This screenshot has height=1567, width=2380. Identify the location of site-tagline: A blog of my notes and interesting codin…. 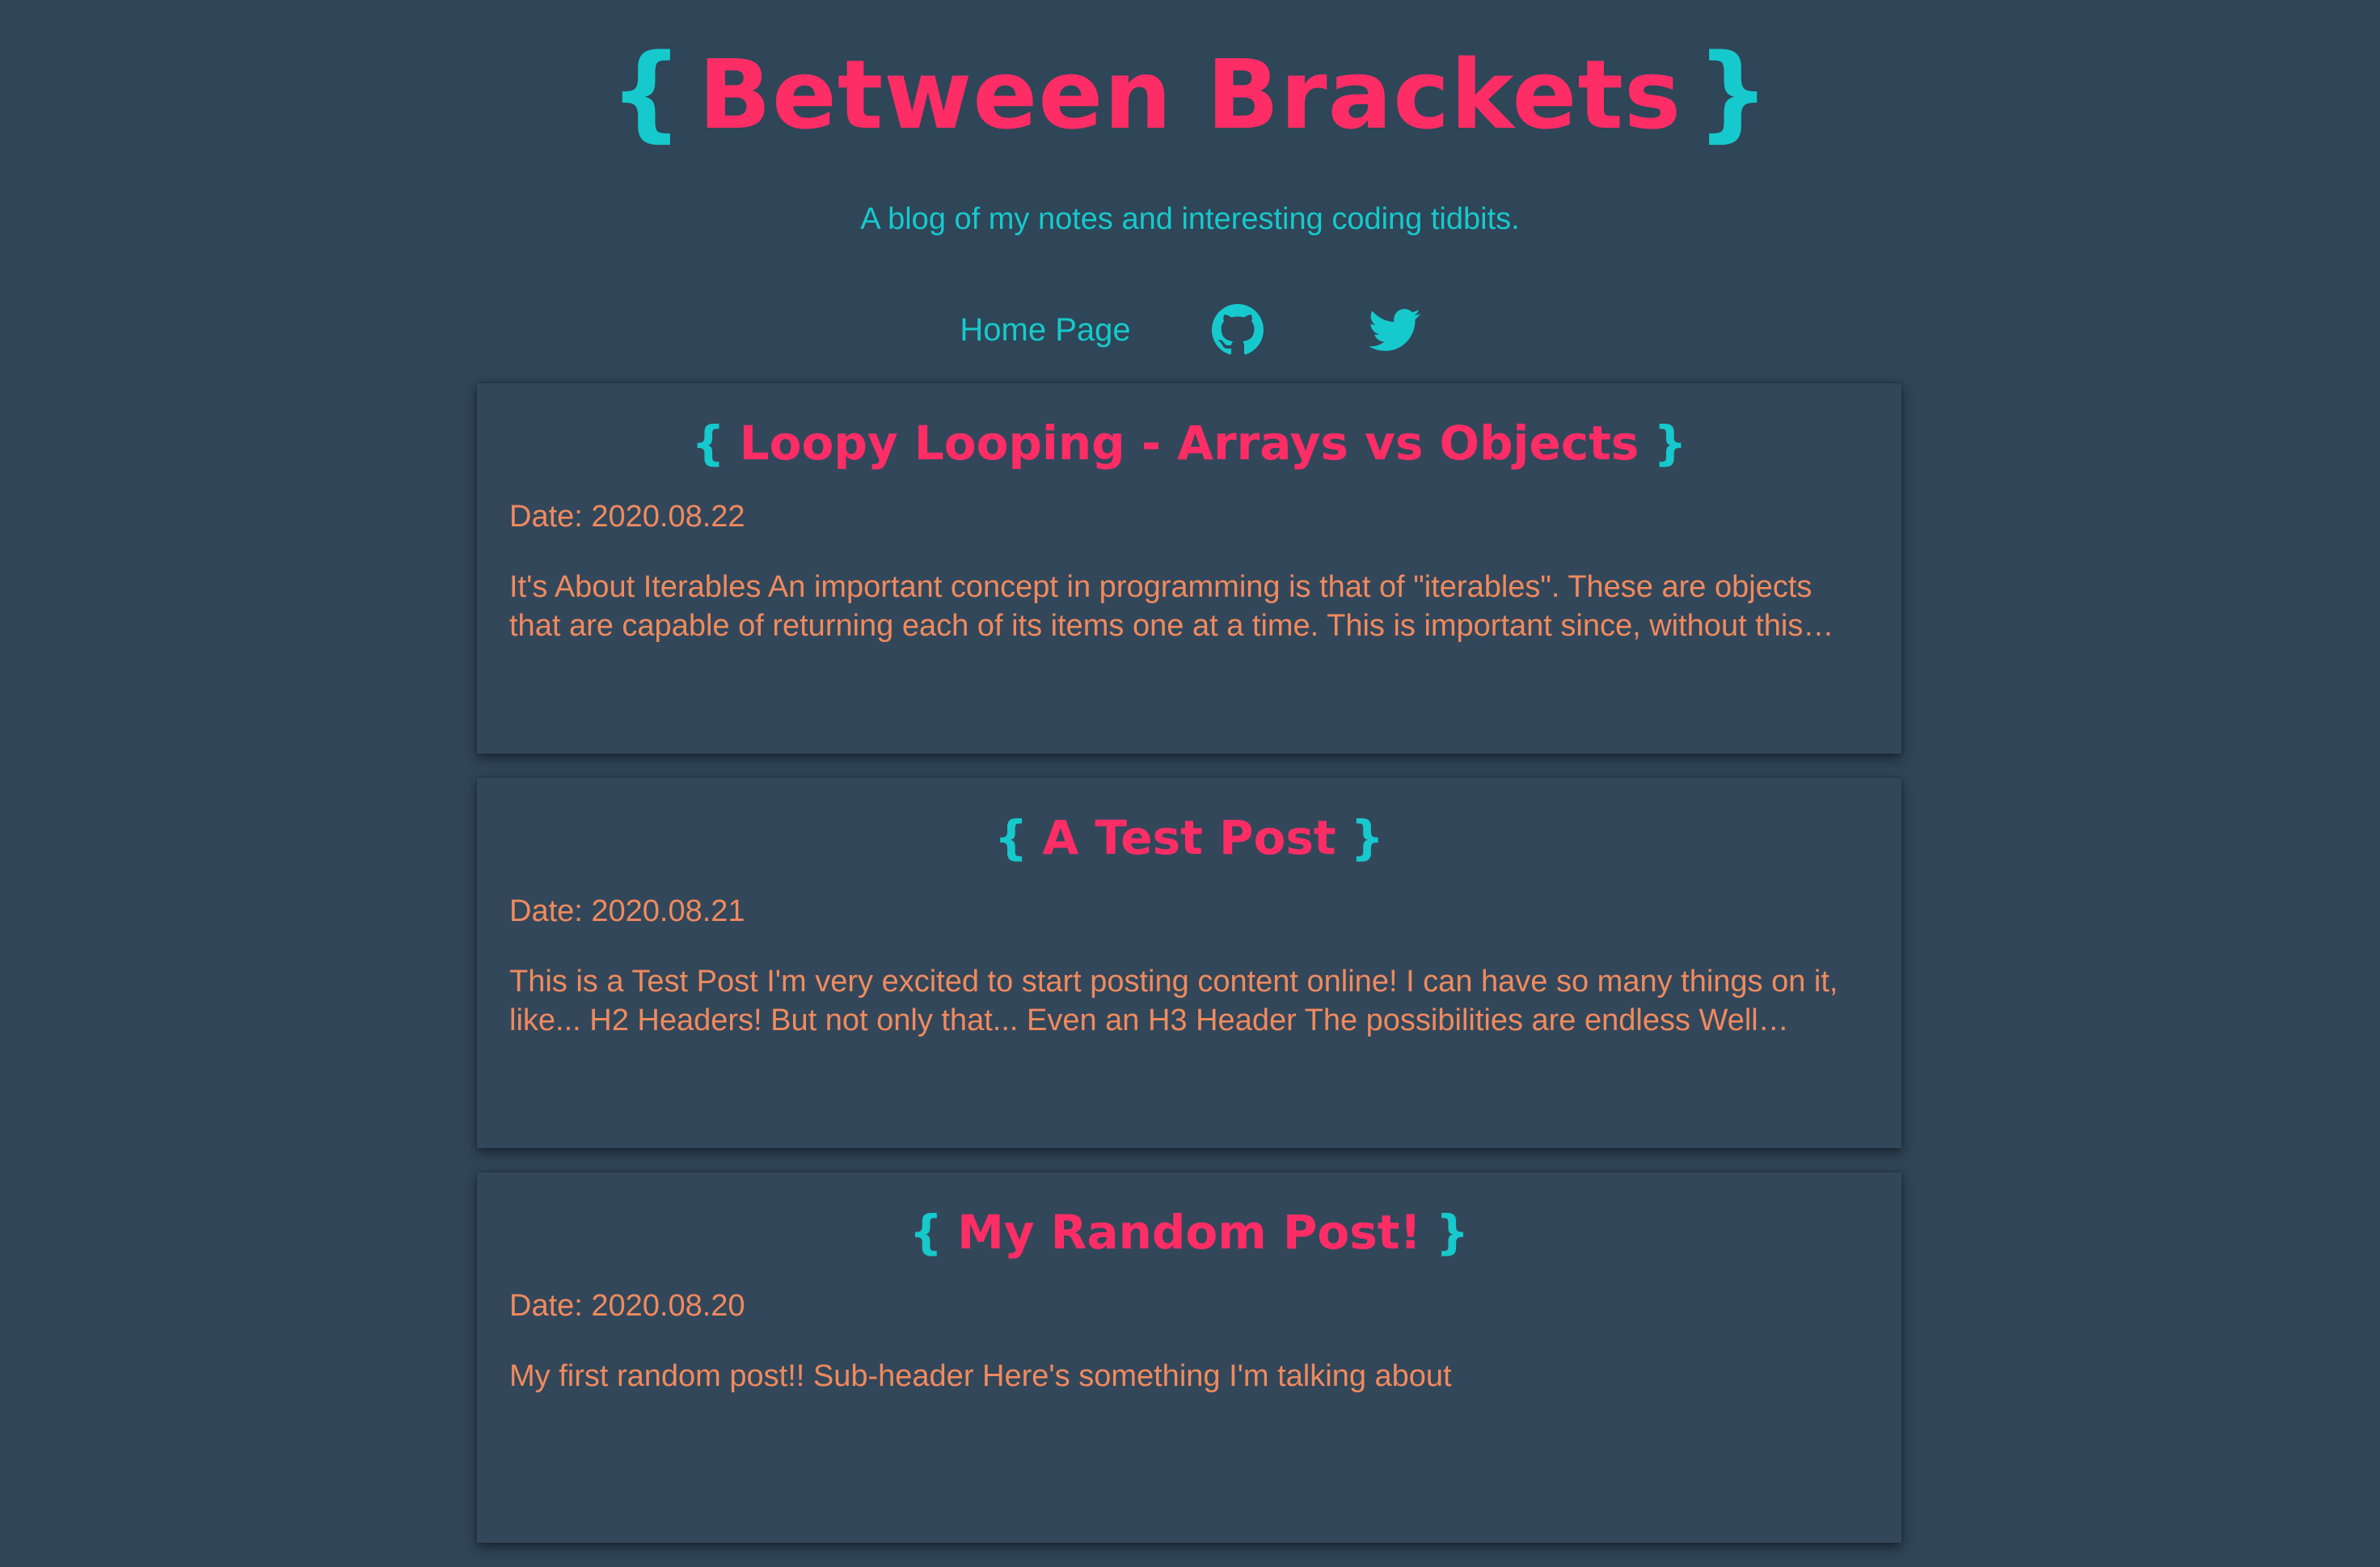
(1190, 219).